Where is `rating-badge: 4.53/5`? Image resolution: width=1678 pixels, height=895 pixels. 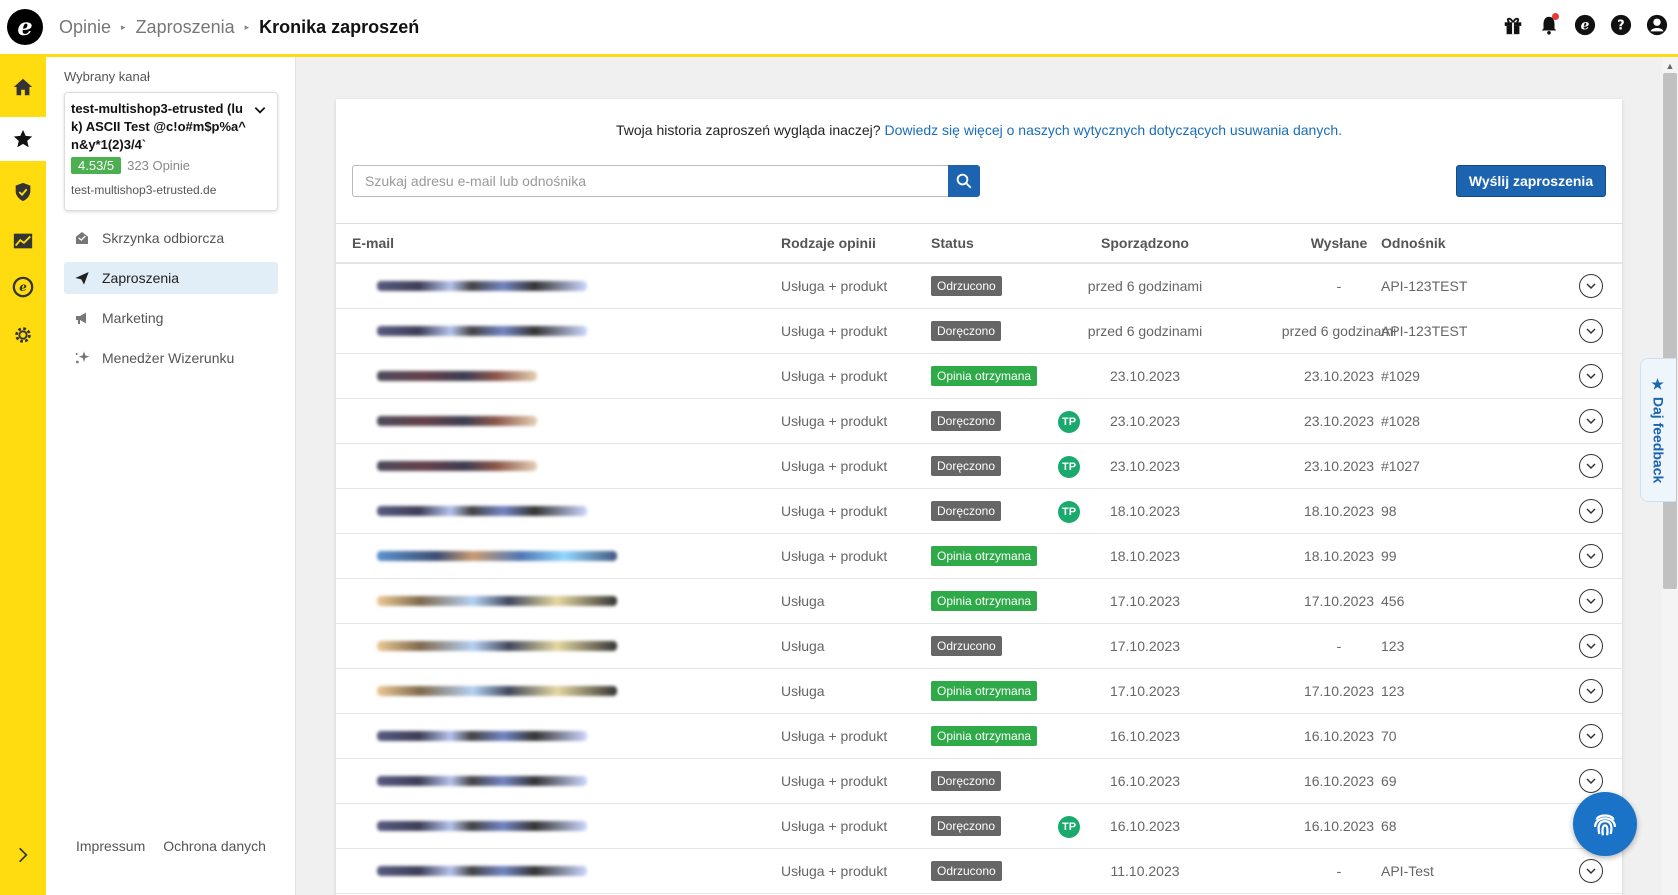
rating-badge: 4.53/5 is located at coordinates (96, 165).